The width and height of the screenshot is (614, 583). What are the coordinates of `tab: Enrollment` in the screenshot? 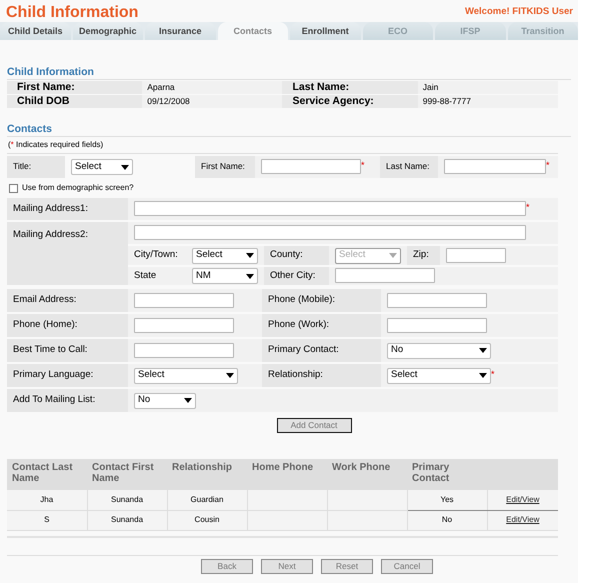 It's located at (325, 31).